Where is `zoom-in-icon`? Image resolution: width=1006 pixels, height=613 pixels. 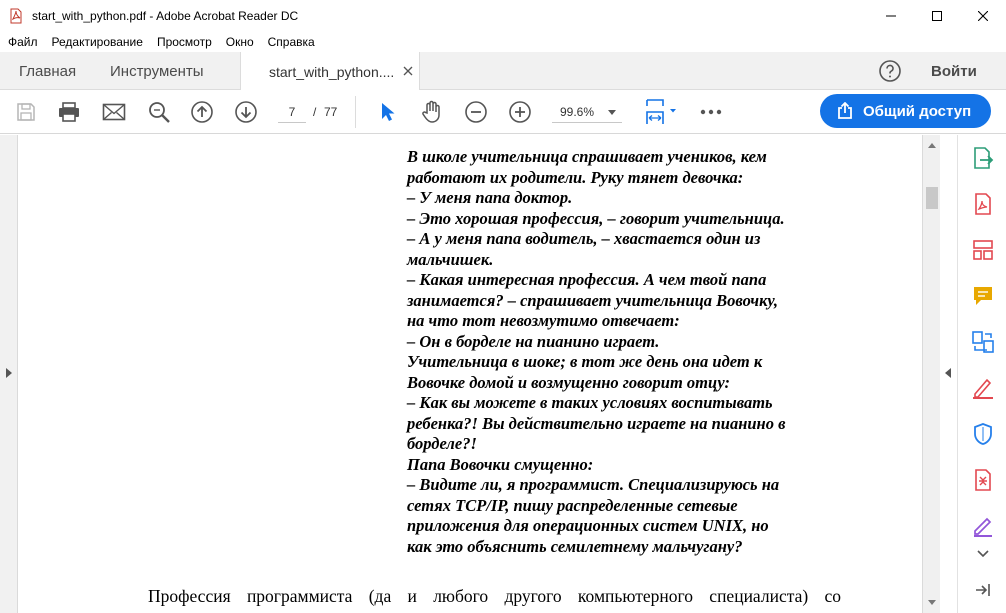
zoom-in-icon is located at coordinates (520, 112).